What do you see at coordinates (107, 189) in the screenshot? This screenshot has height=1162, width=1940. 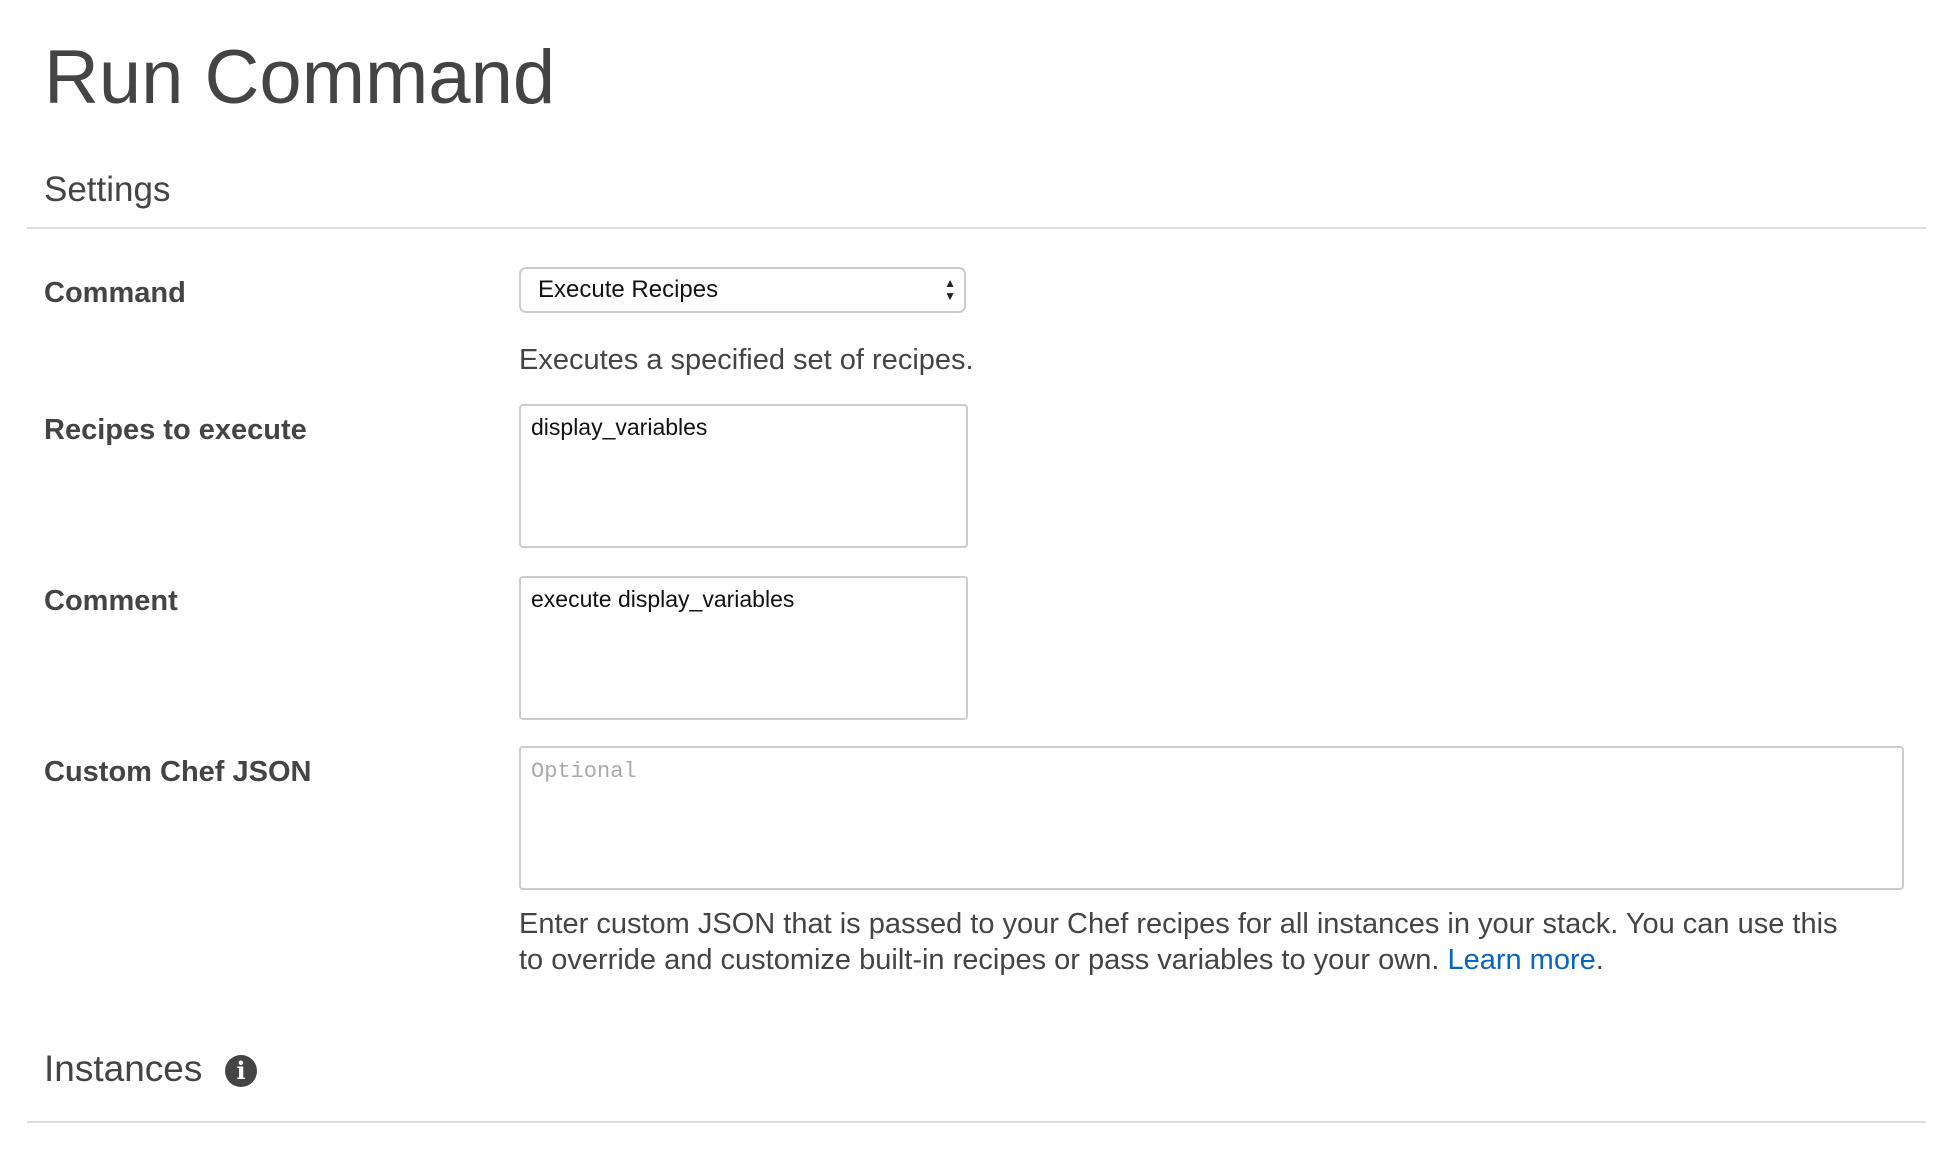 I see `settings-heading: Settings` at bounding box center [107, 189].